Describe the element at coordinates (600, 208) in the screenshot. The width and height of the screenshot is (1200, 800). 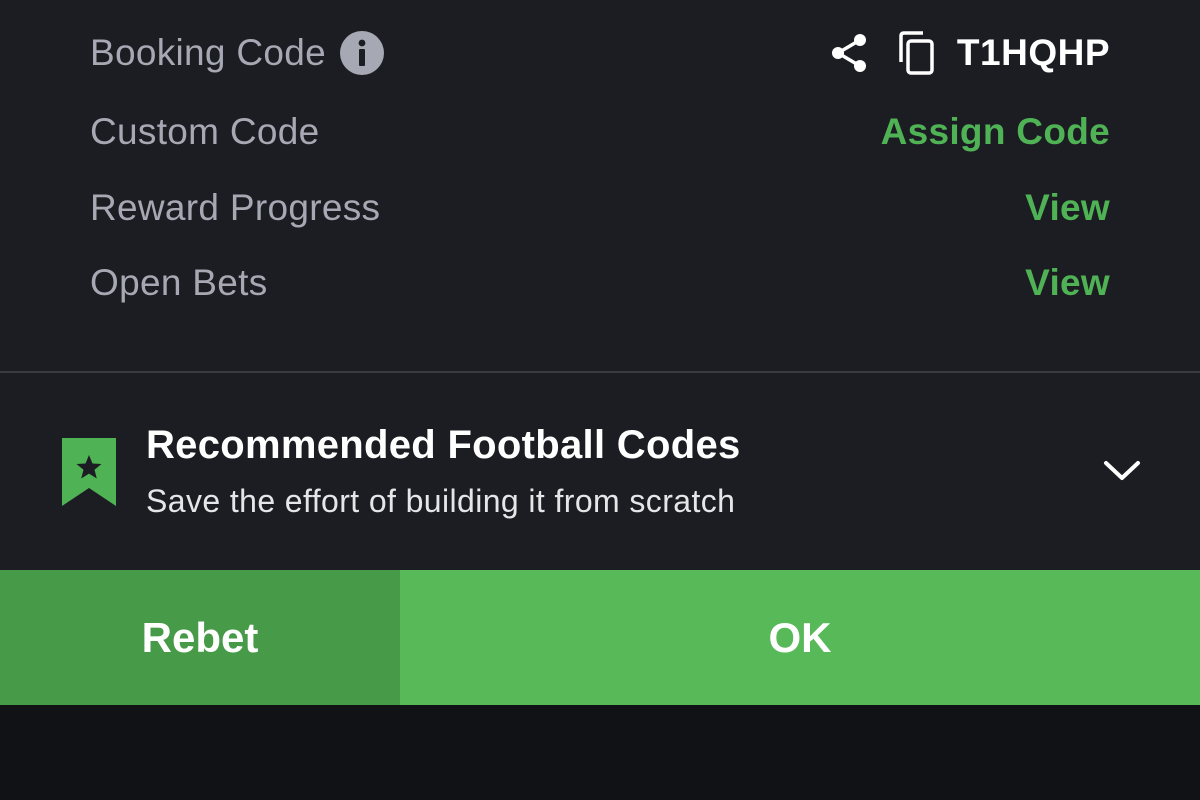
I see `reward-progress-row: Reward Progress View` at that location.